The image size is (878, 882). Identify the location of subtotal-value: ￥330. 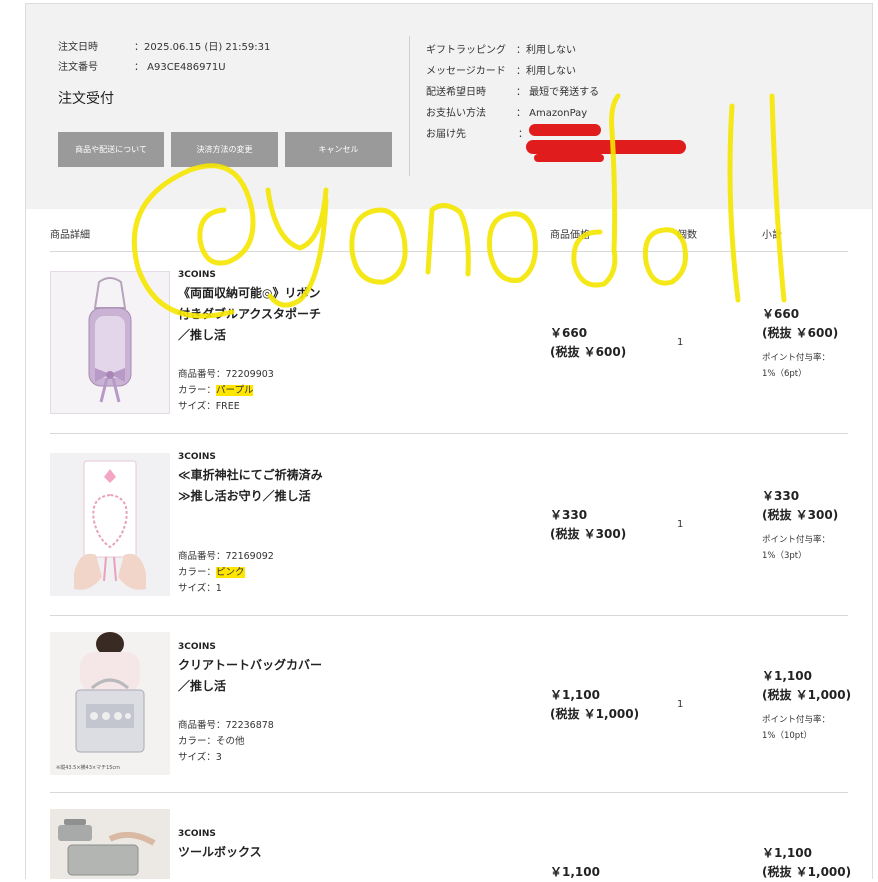
(781, 496).